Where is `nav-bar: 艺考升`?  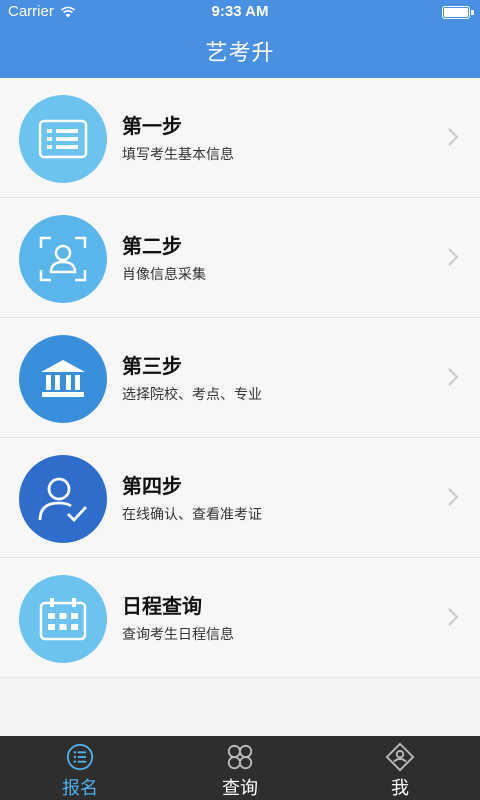 nav-bar: 艺考升 is located at coordinates (240, 51).